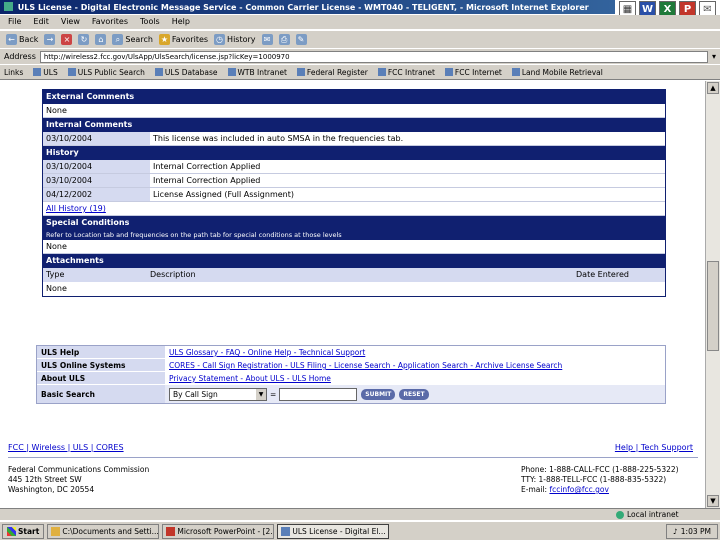 The image size is (720, 540). Describe the element at coordinates (654, 447) in the screenshot. I see `footer-help-links: Help | Tech Support` at that location.